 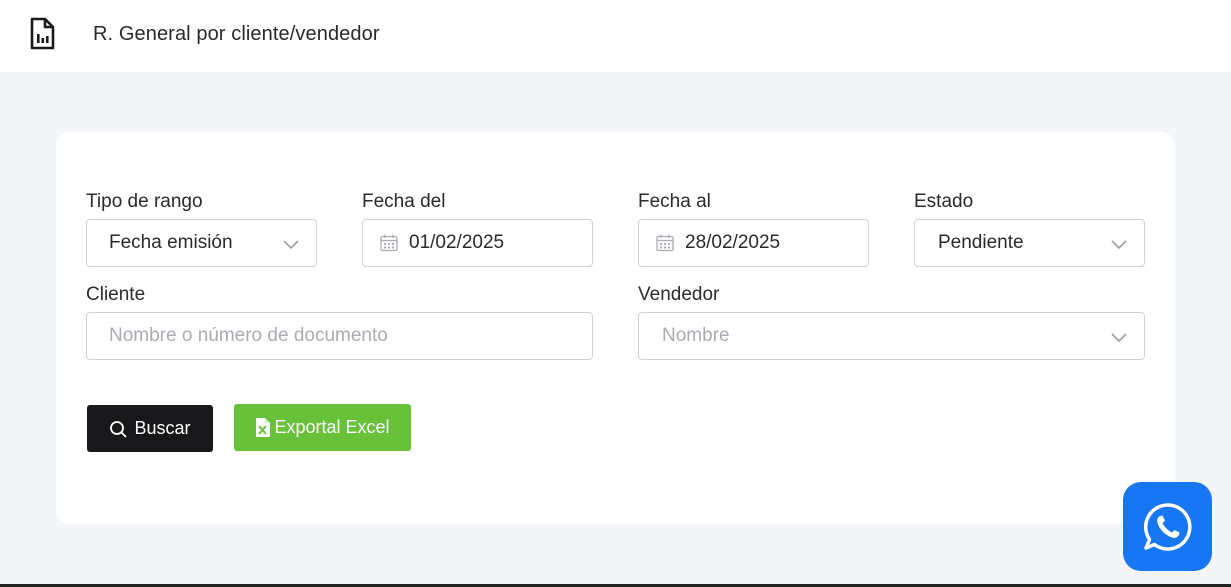 I want to click on page-title: R. General por cliente/vendedor, so click(x=236, y=34).